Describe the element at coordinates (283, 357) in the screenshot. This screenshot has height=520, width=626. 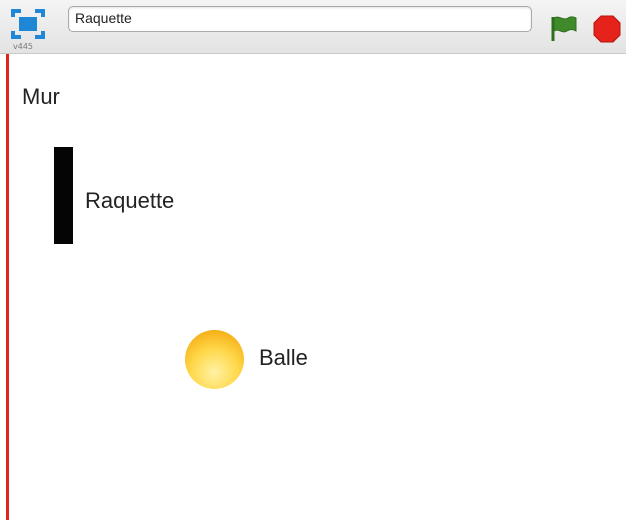
I see `ball-label: Balle` at that location.